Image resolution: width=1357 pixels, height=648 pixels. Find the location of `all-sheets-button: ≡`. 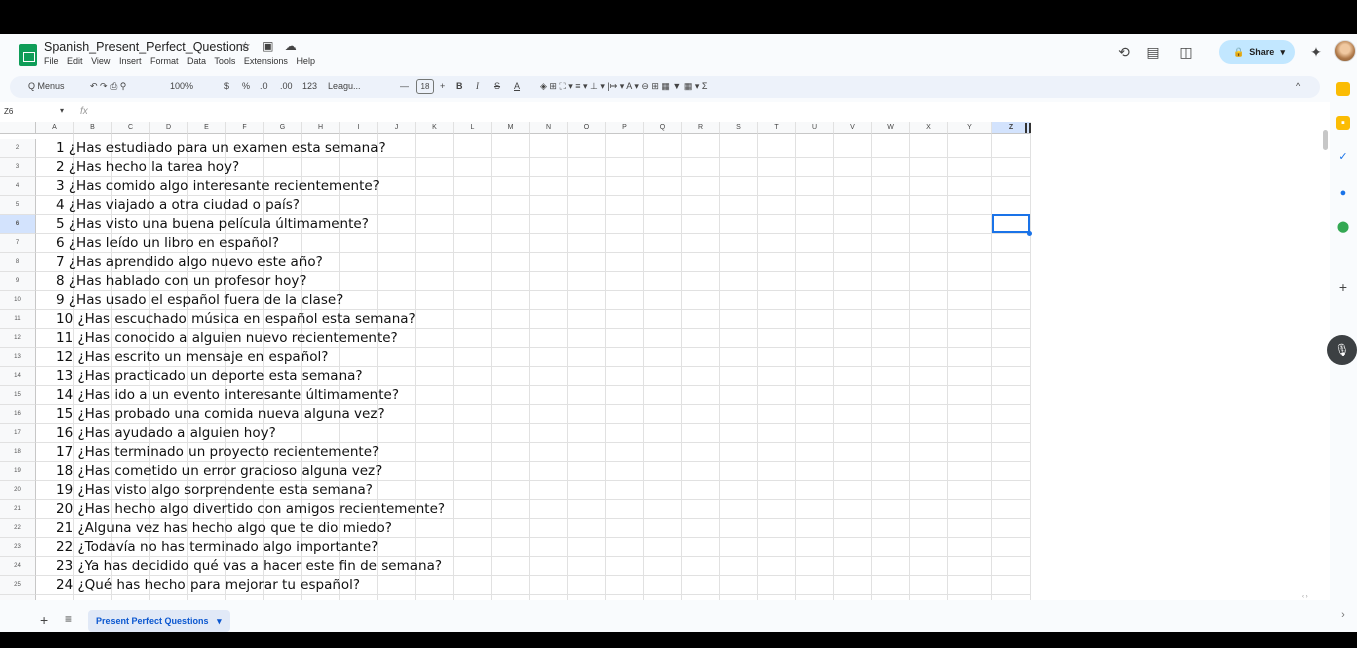

all-sheets-button: ≡ is located at coordinates (68, 619).